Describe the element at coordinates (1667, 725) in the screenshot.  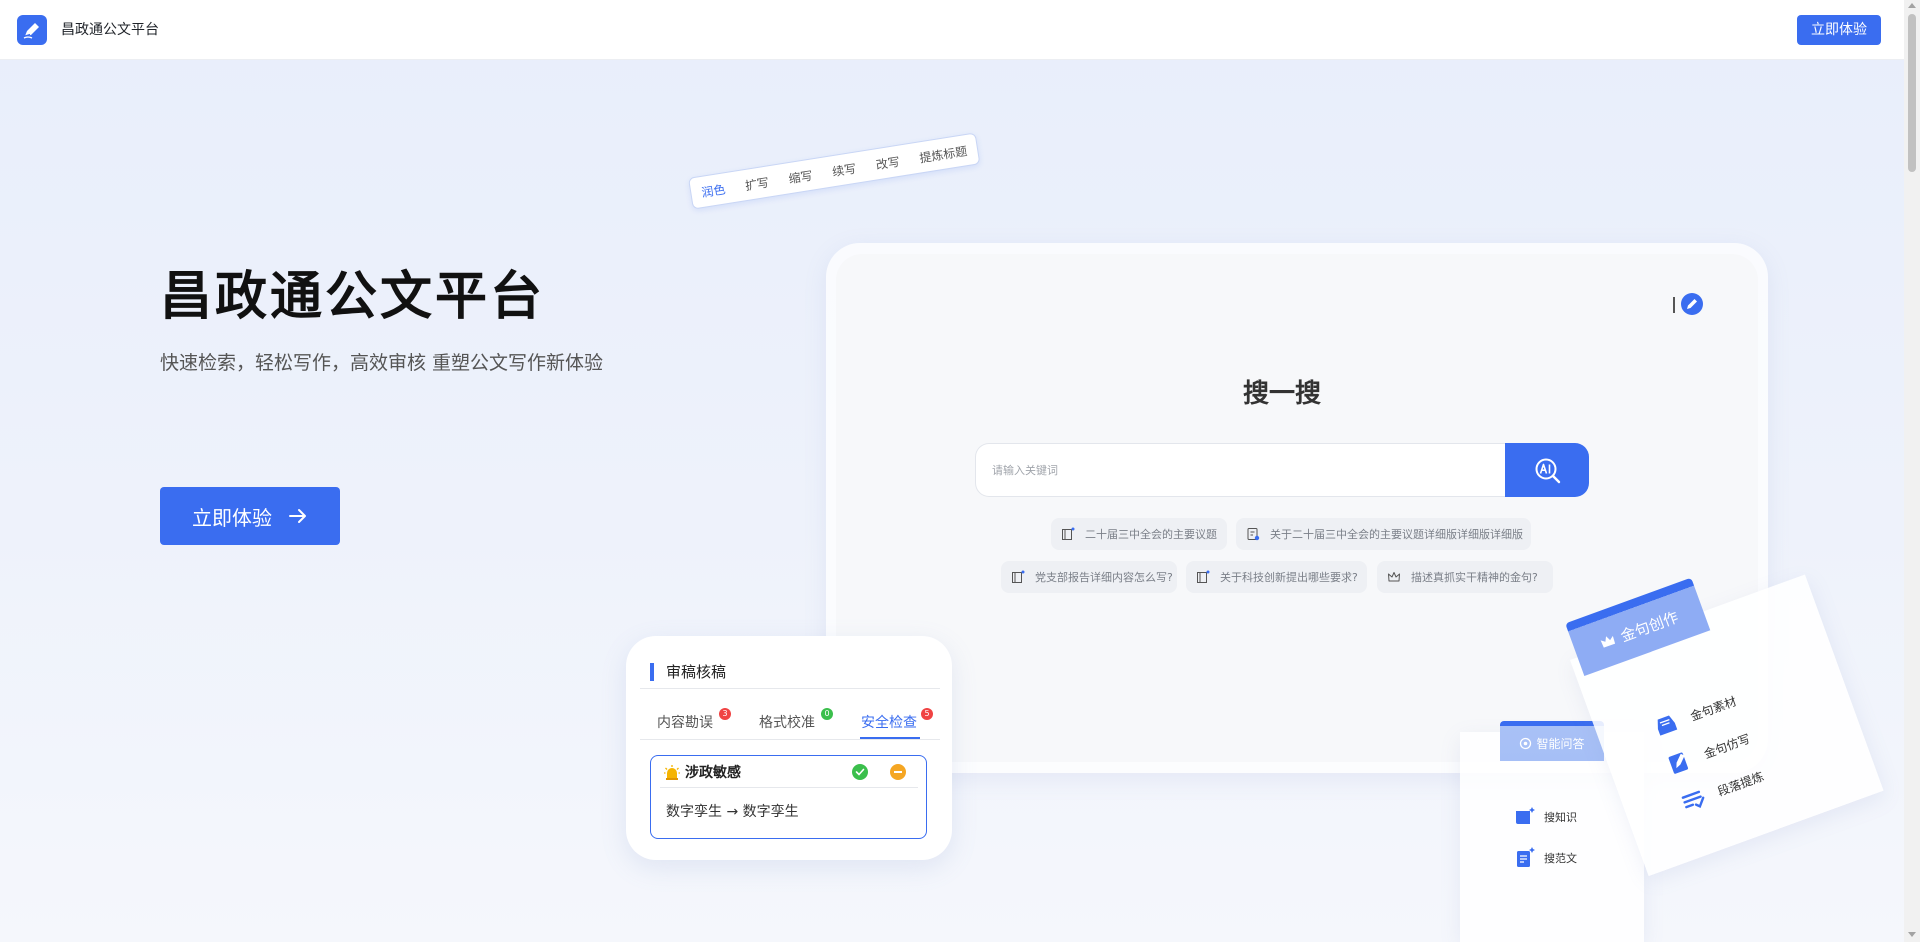
I see `inbox-tray-icon` at that location.